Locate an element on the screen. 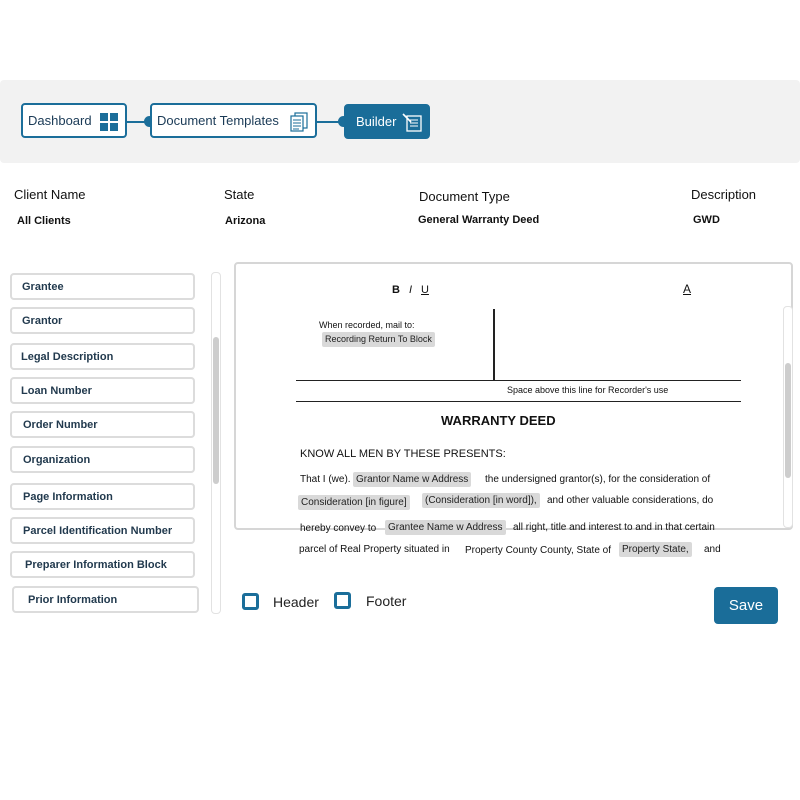 The width and height of the screenshot is (800, 800). field-label: Prior Information is located at coordinates (73, 599).